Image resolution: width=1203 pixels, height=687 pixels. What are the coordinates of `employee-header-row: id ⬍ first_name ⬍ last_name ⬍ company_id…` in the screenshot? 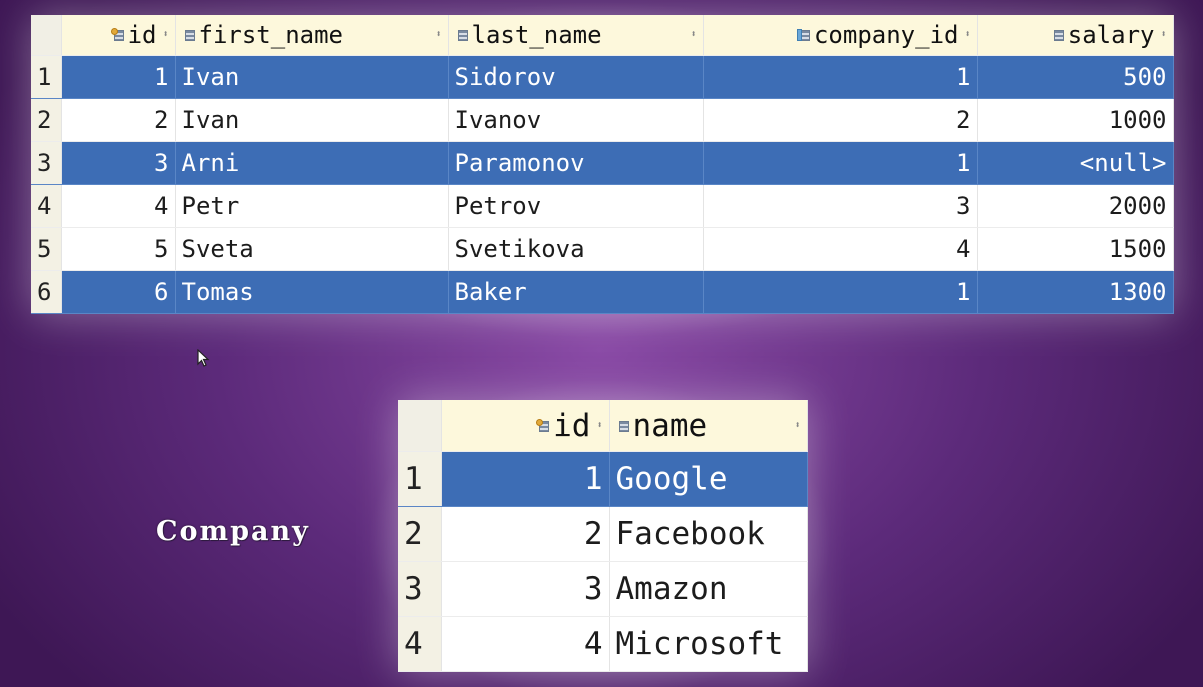 It's located at (602, 35).